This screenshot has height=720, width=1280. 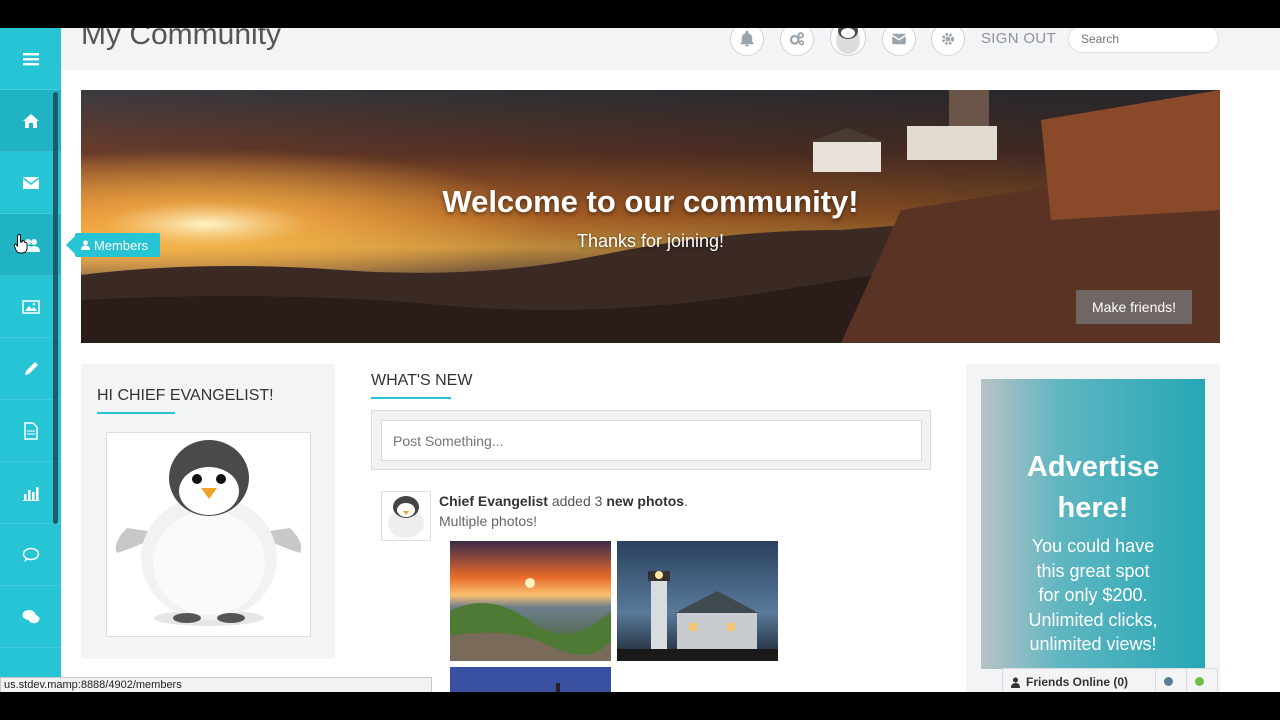 I want to click on settings-button, so click(x=948, y=42).